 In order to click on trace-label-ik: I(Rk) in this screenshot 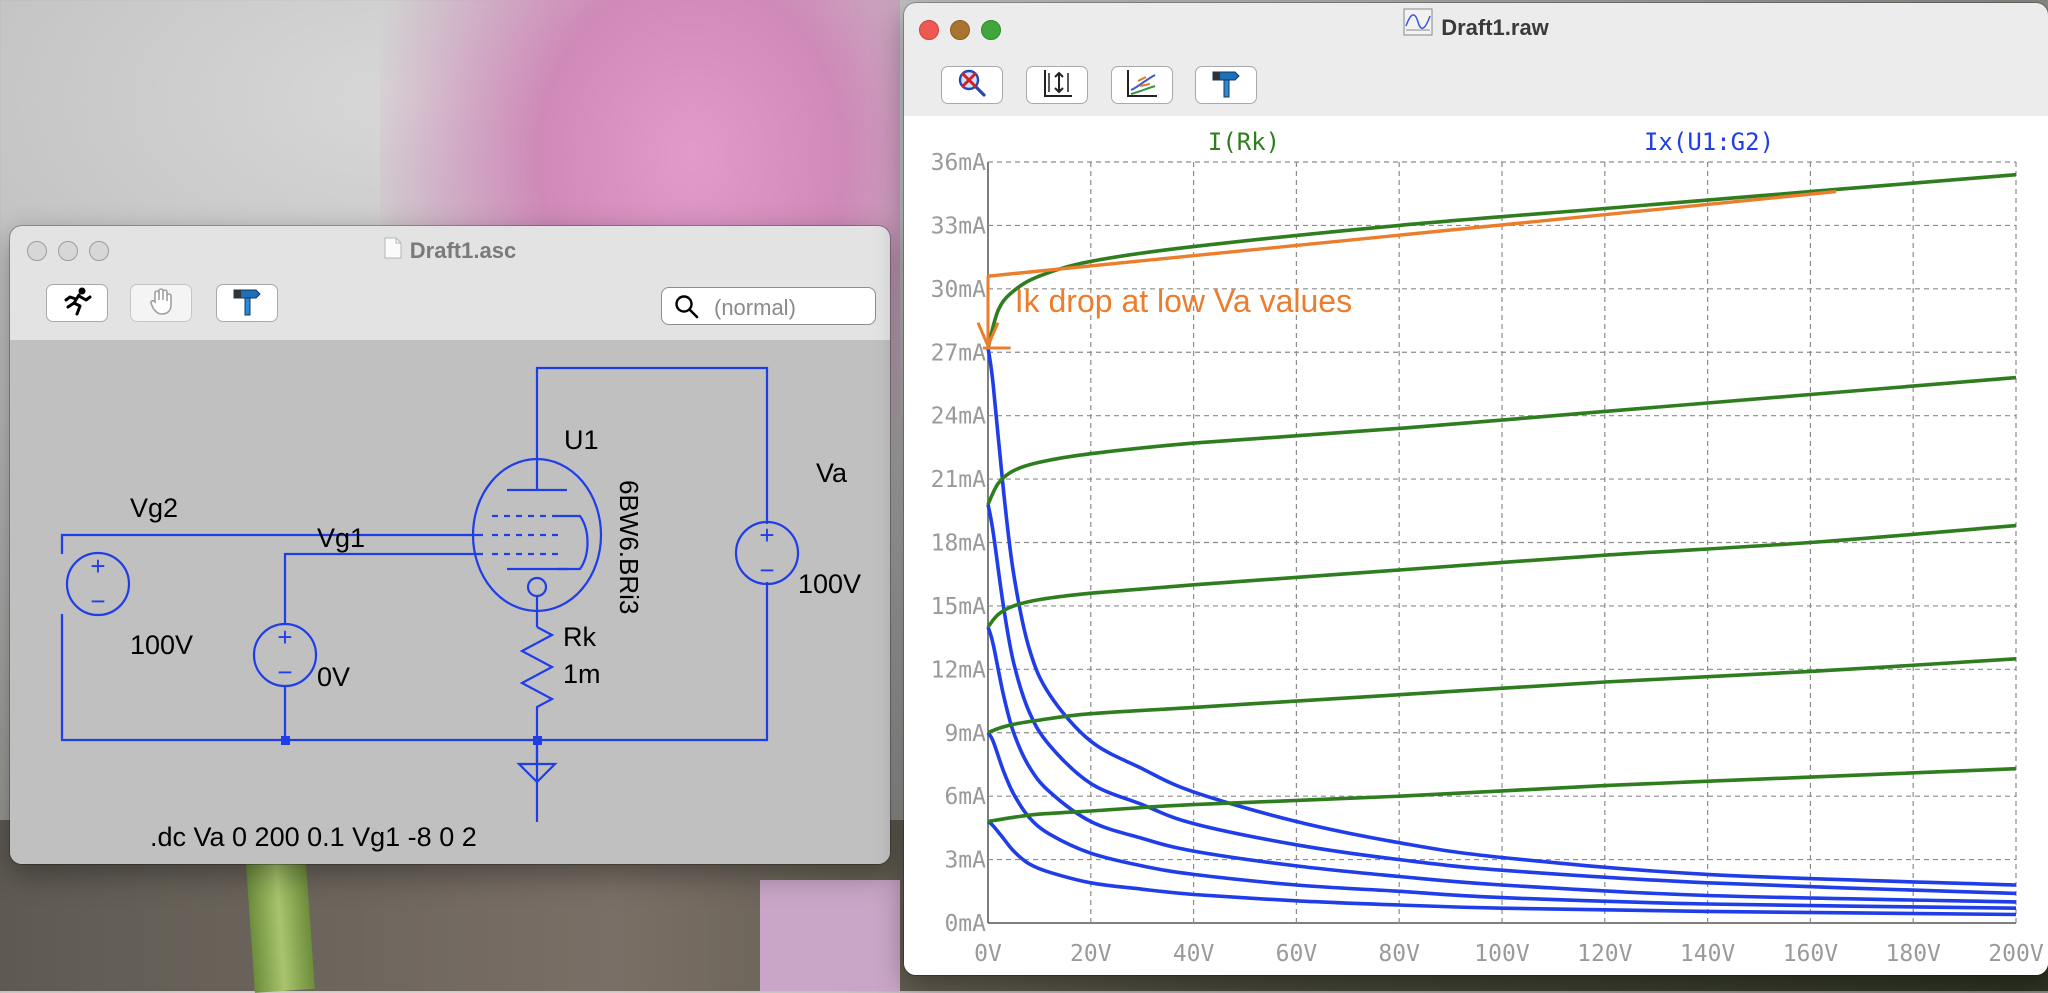, I will do `click(1244, 142)`.